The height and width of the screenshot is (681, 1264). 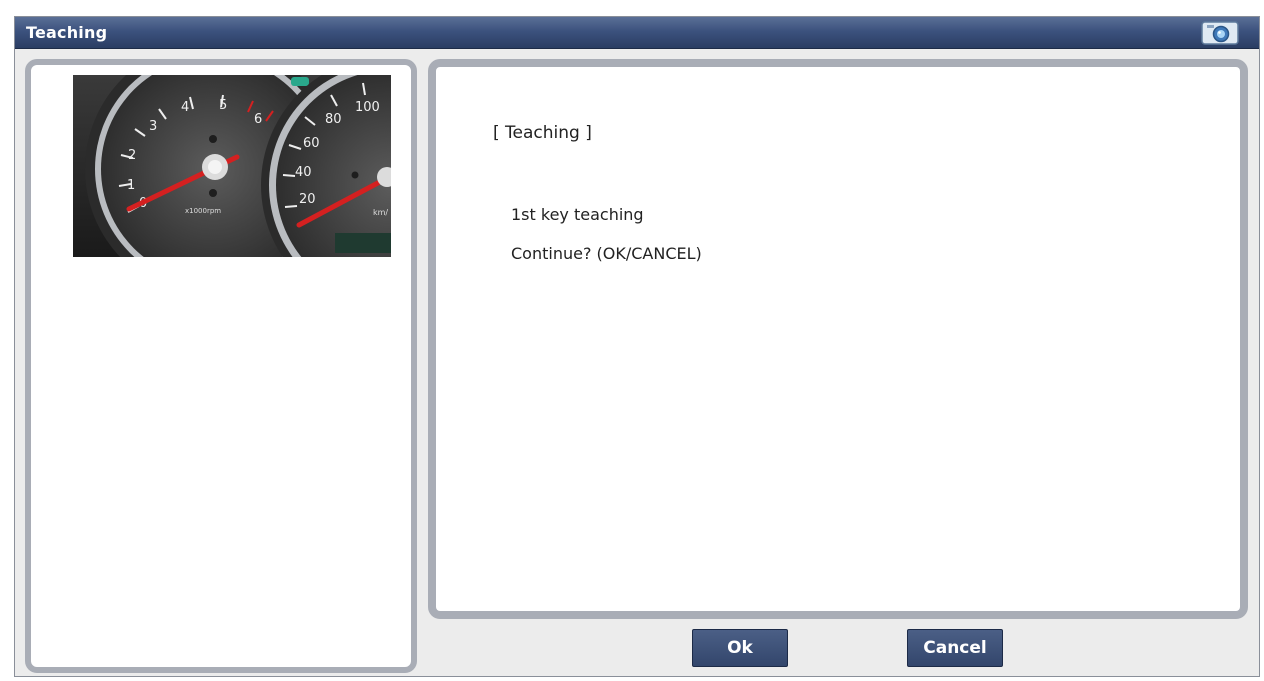 I want to click on tach-tick-label: 1, so click(x=131, y=185).